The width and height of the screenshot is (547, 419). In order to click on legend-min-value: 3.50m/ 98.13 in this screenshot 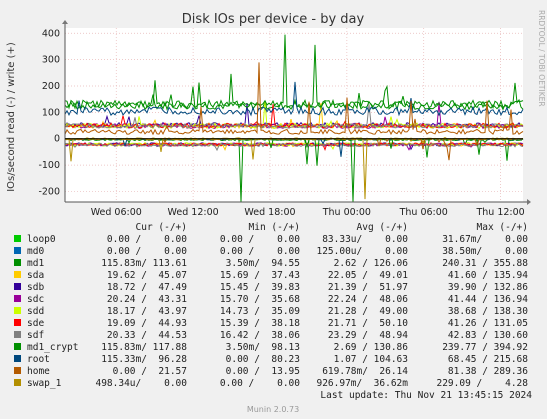, I will do `click(263, 347)`.